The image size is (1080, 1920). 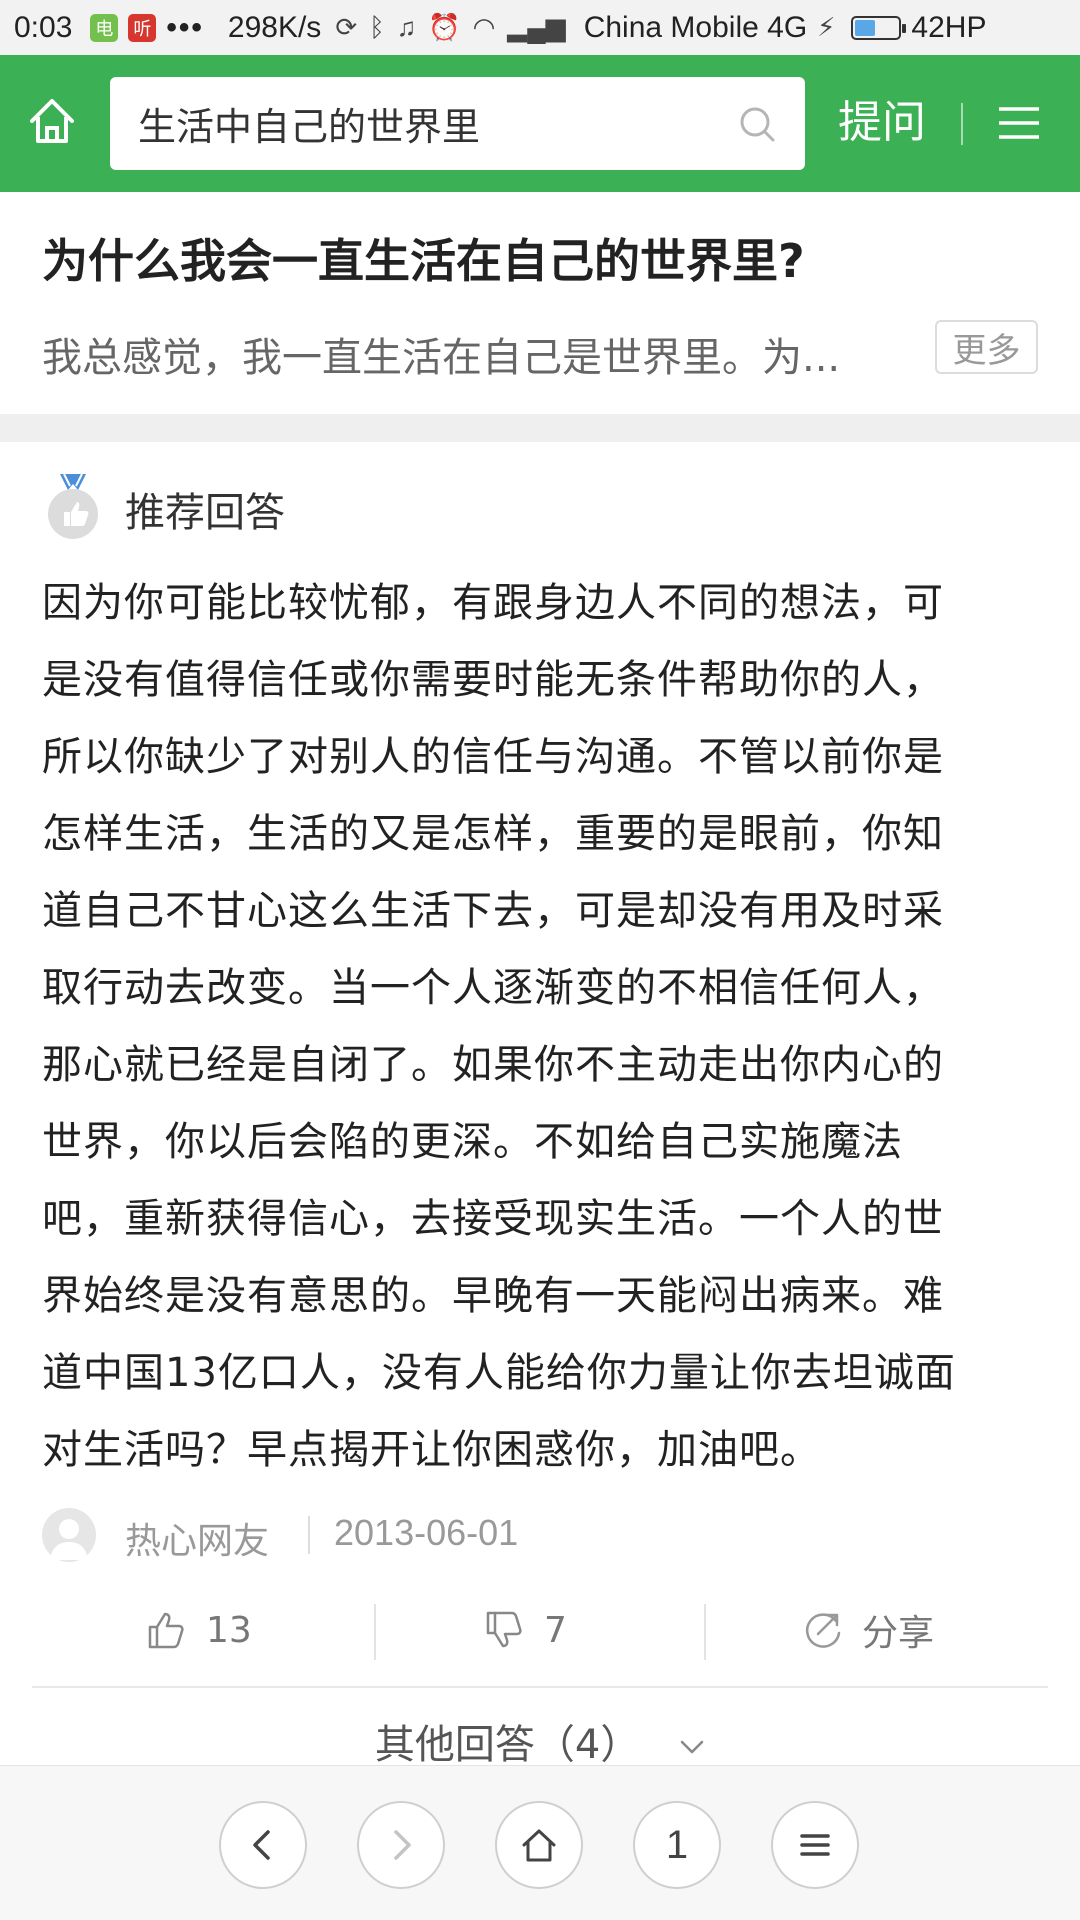 What do you see at coordinates (493, 1296) in the screenshot?
I see `answer-line: 界始终是没有意思的。早晚有一天能闷出病来。难` at bounding box center [493, 1296].